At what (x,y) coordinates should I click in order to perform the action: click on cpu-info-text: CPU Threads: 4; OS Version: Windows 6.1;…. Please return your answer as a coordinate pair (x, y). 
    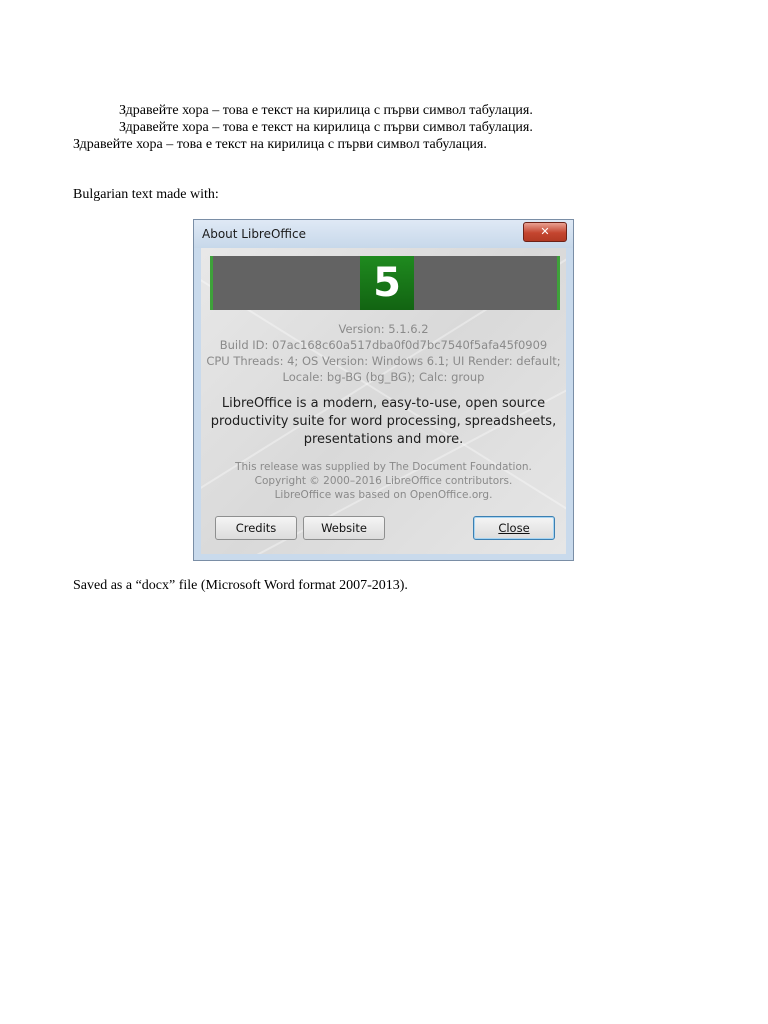
    Looking at the image, I should click on (383, 361).